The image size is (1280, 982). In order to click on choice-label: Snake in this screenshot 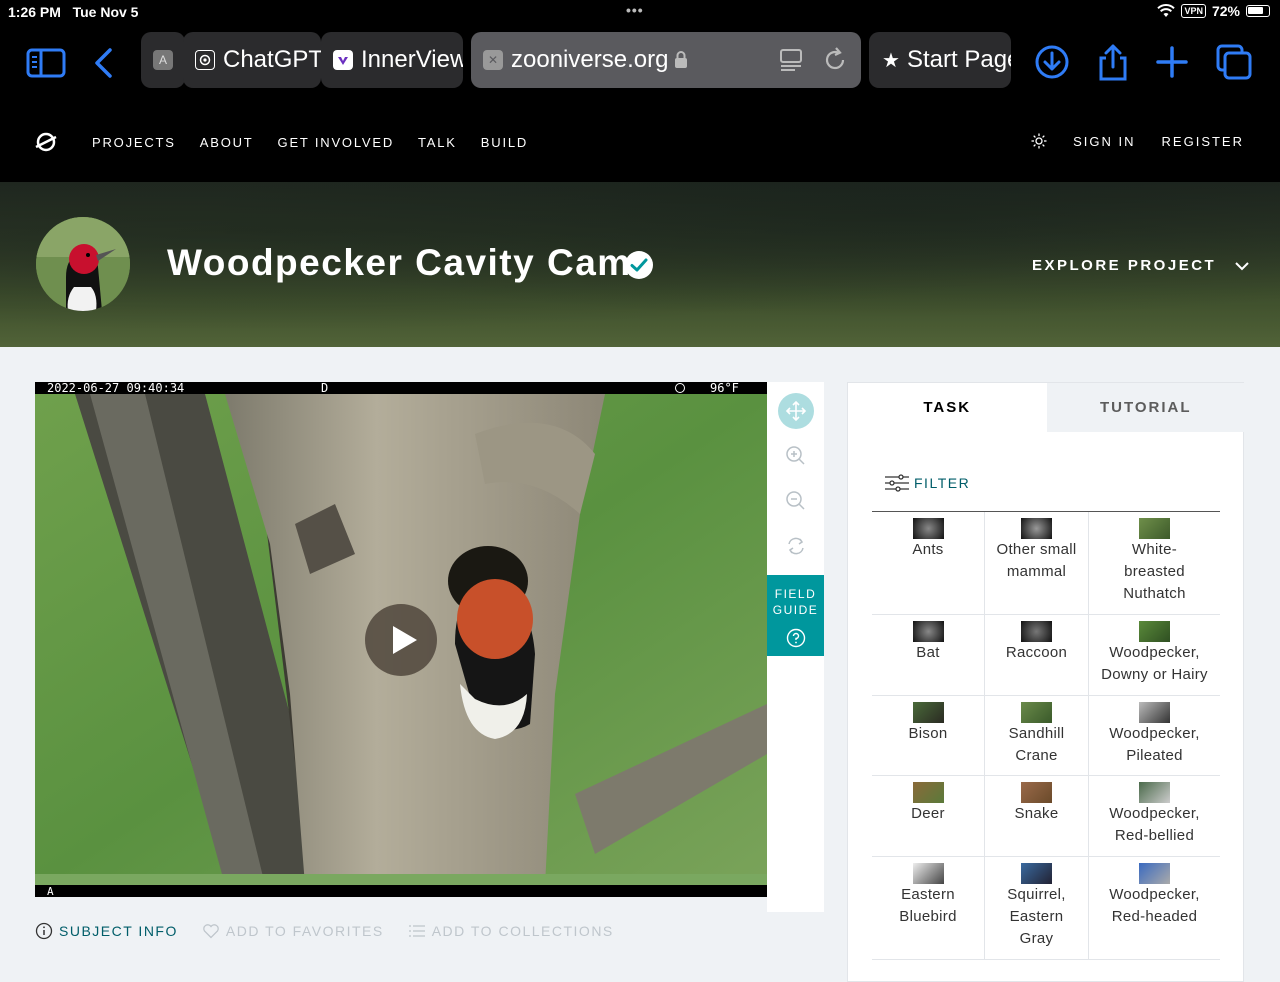, I will do `click(1036, 813)`.